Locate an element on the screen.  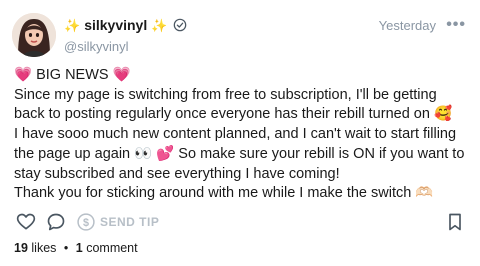
avatar-image is located at coordinates (34, 35).